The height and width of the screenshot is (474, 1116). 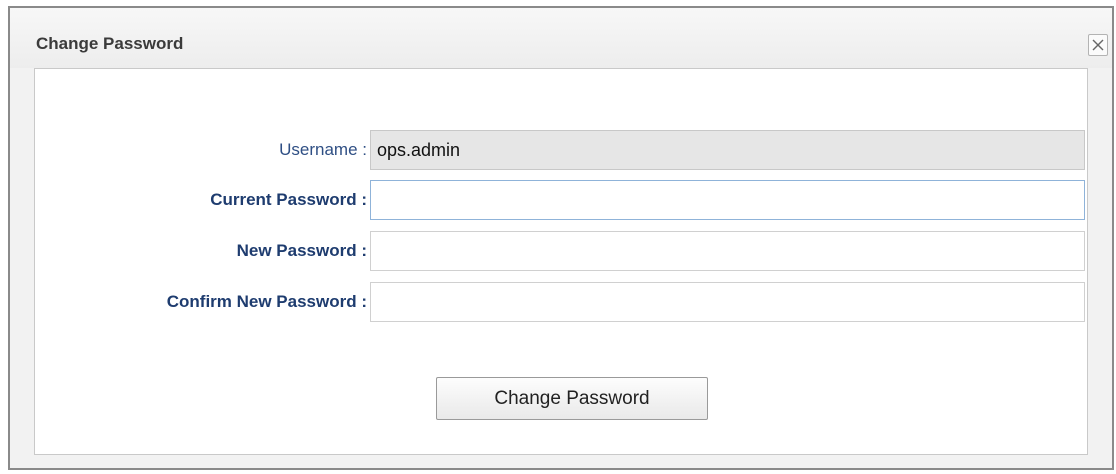 What do you see at coordinates (110, 43) in the screenshot?
I see `dialog-title: Change Password` at bounding box center [110, 43].